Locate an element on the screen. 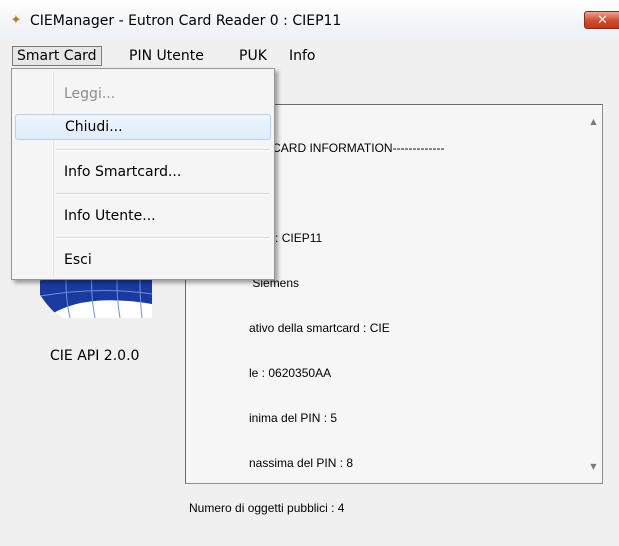 The width and height of the screenshot is (619, 546). version-label: CIE API 2.0.0 is located at coordinates (95, 356).